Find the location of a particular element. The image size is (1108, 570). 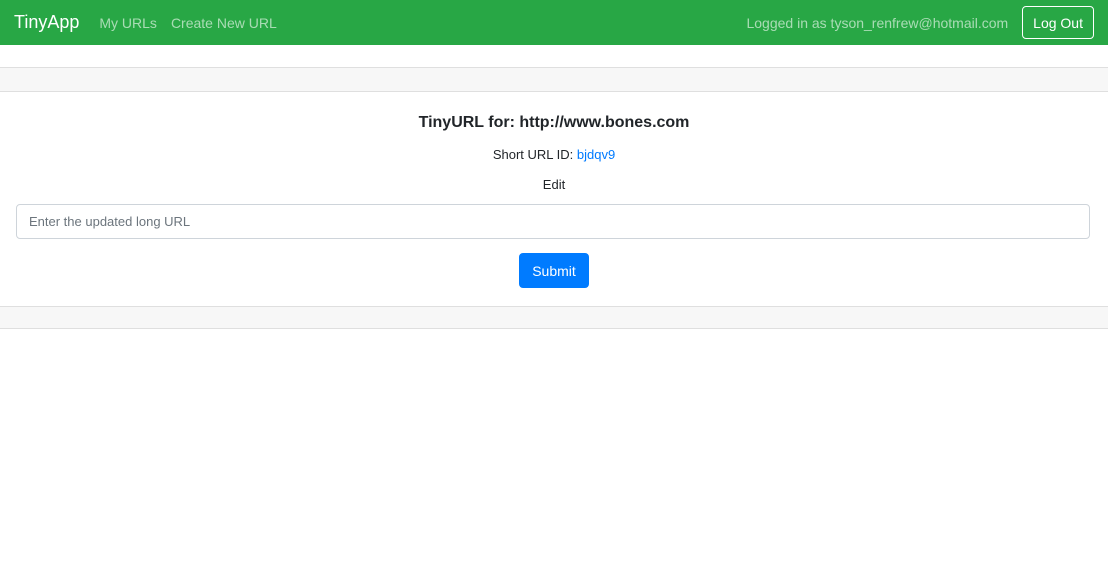

card-footer is located at coordinates (554, 317).